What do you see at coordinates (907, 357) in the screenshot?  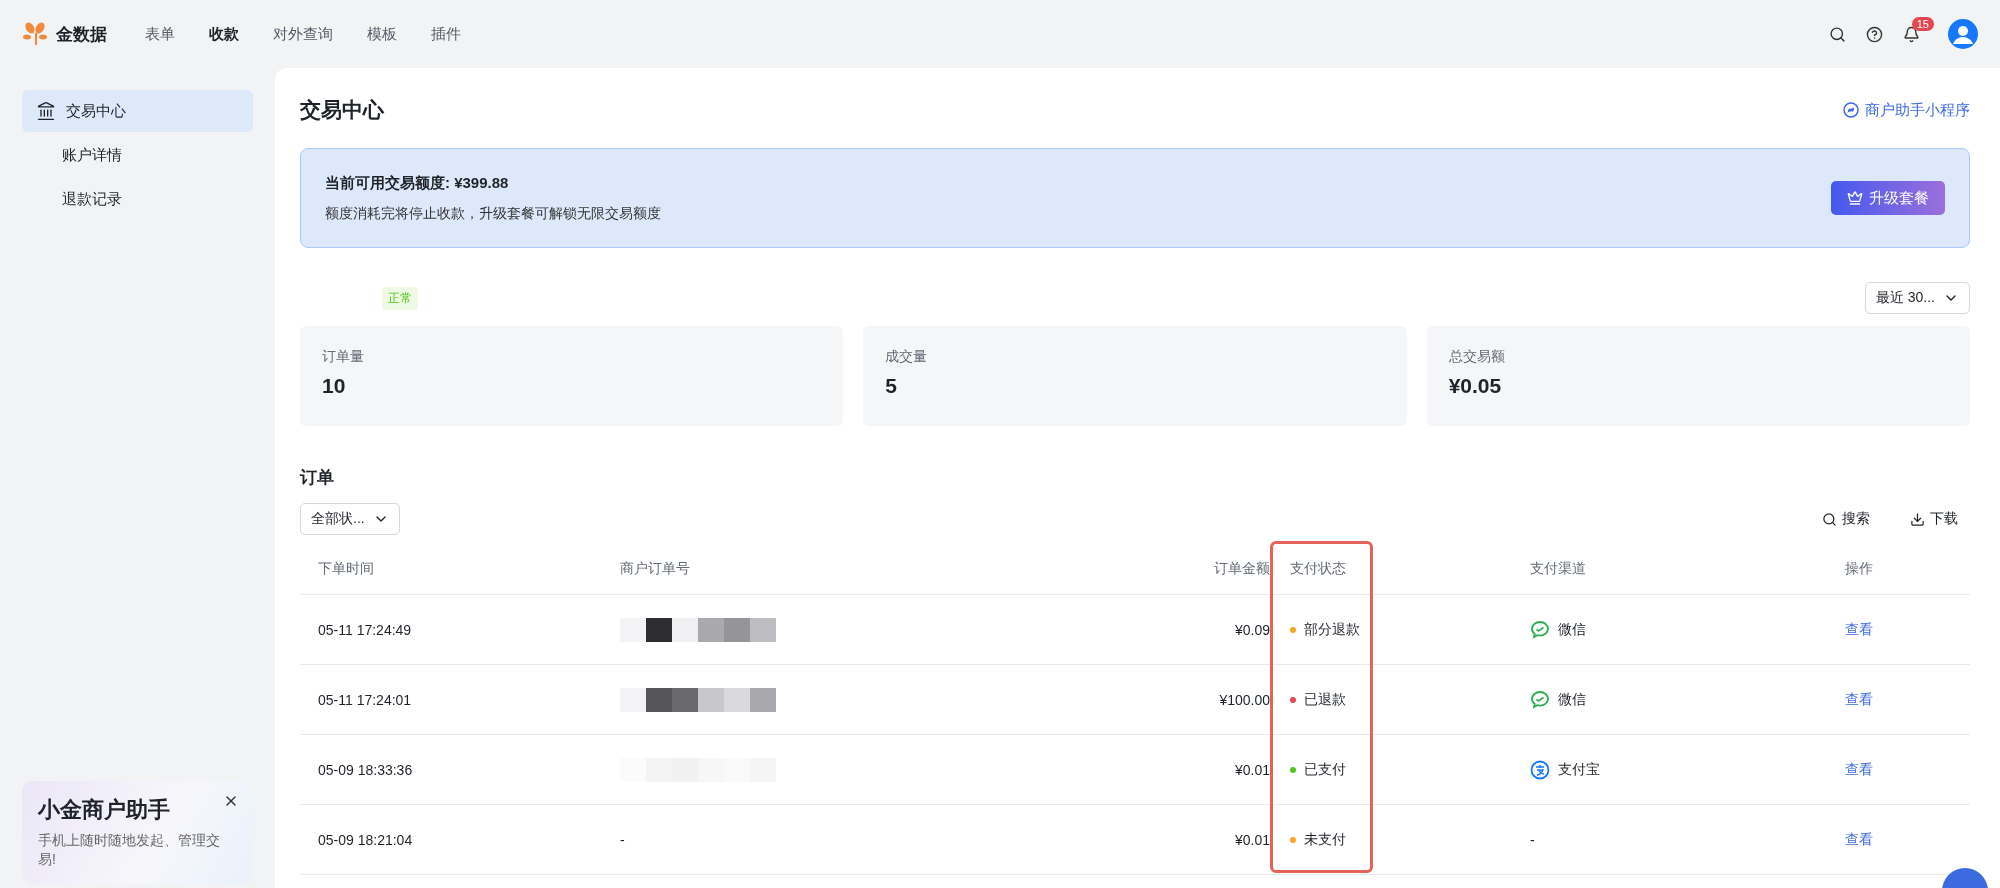 I see `stat-label: 成交量` at bounding box center [907, 357].